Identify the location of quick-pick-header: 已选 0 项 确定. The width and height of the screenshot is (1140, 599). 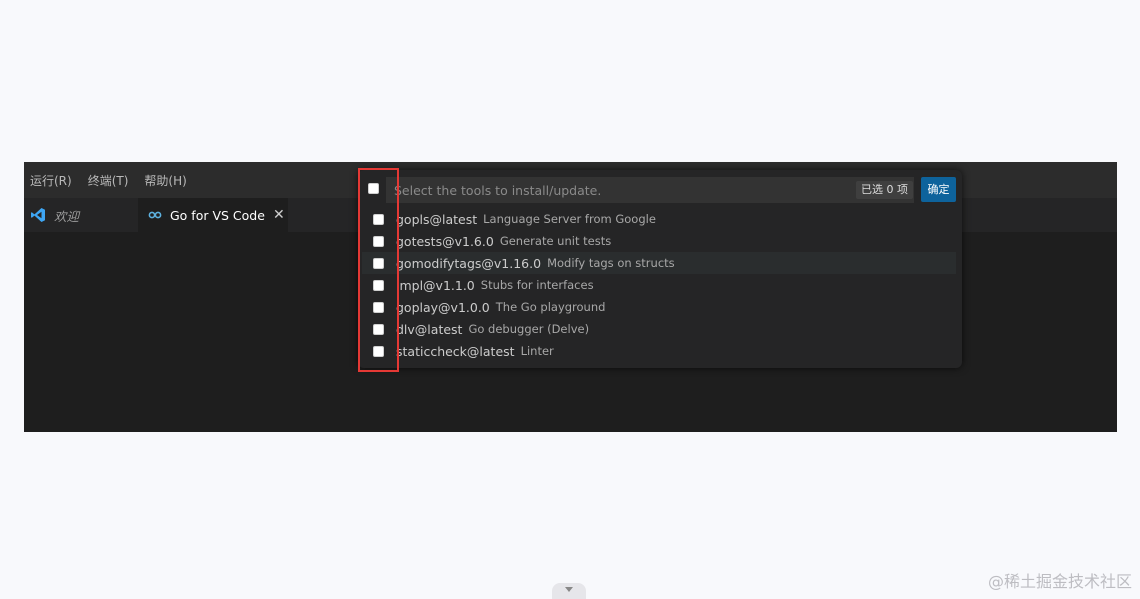
(658, 190).